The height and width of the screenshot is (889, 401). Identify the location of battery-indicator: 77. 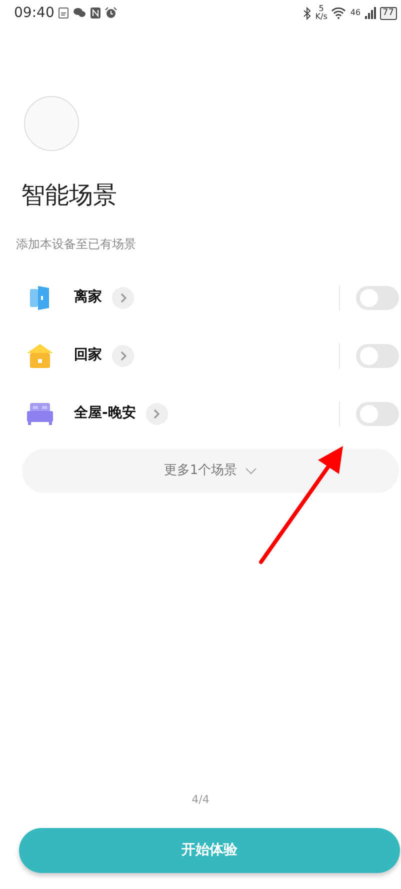
(388, 13).